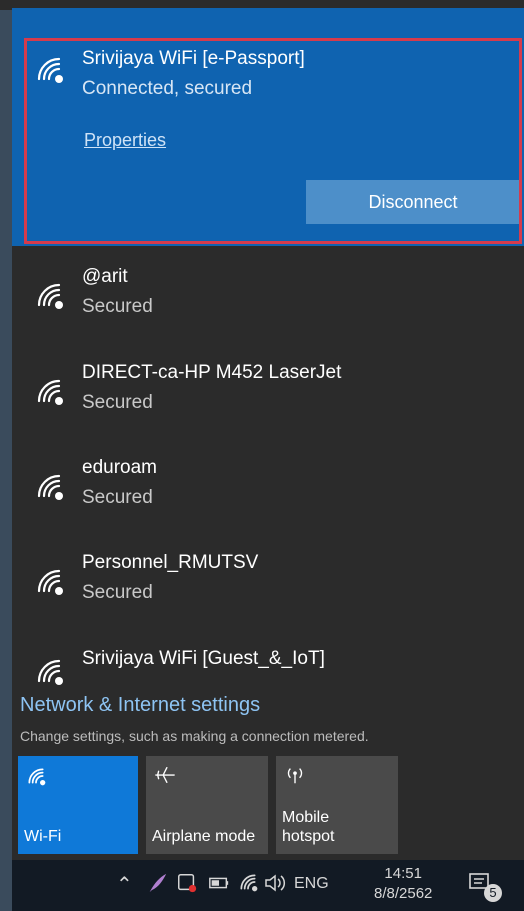 The width and height of the screenshot is (524, 911). What do you see at coordinates (203, 658) in the screenshot?
I see `network-name: Srivijaya WiFi [Guest_&_IoT]` at bounding box center [203, 658].